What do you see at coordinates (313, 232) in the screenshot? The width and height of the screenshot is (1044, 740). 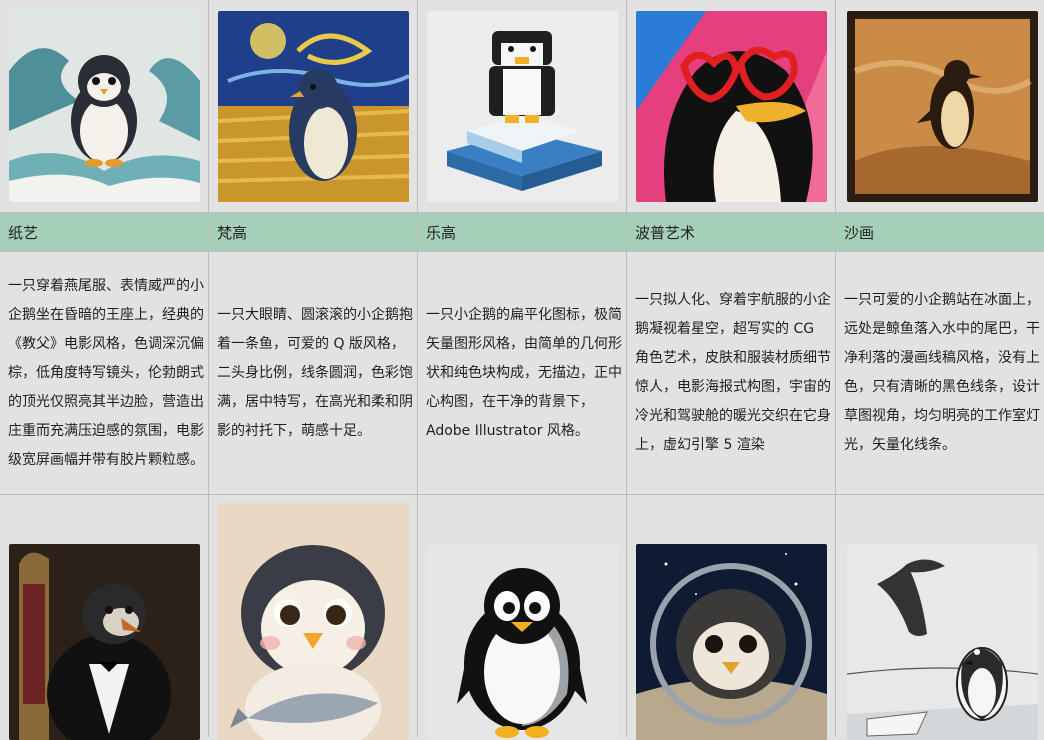 I see `style-label: 梵高` at bounding box center [313, 232].